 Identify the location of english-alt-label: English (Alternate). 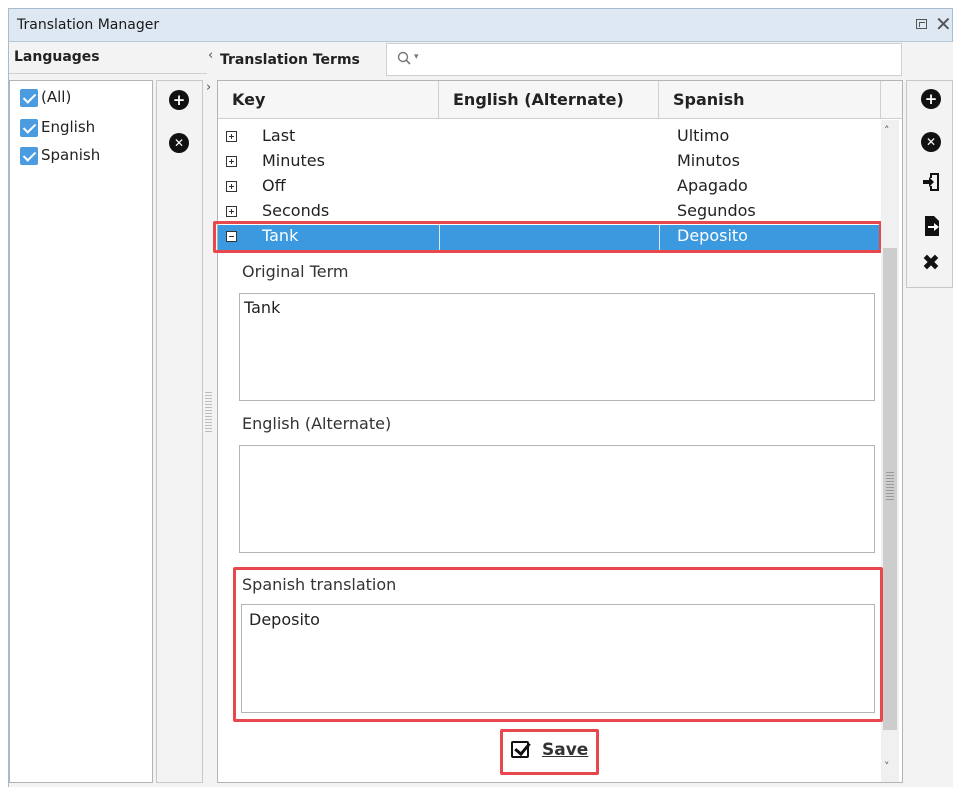
(317, 423).